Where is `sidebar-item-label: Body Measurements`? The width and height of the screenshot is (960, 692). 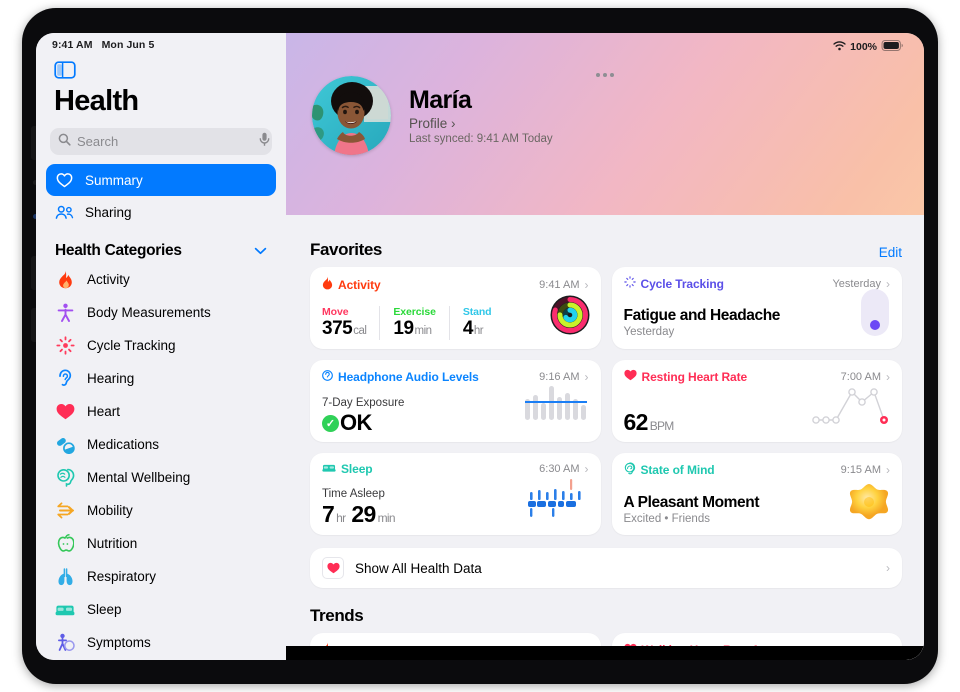 sidebar-item-label: Body Measurements is located at coordinates (149, 312).